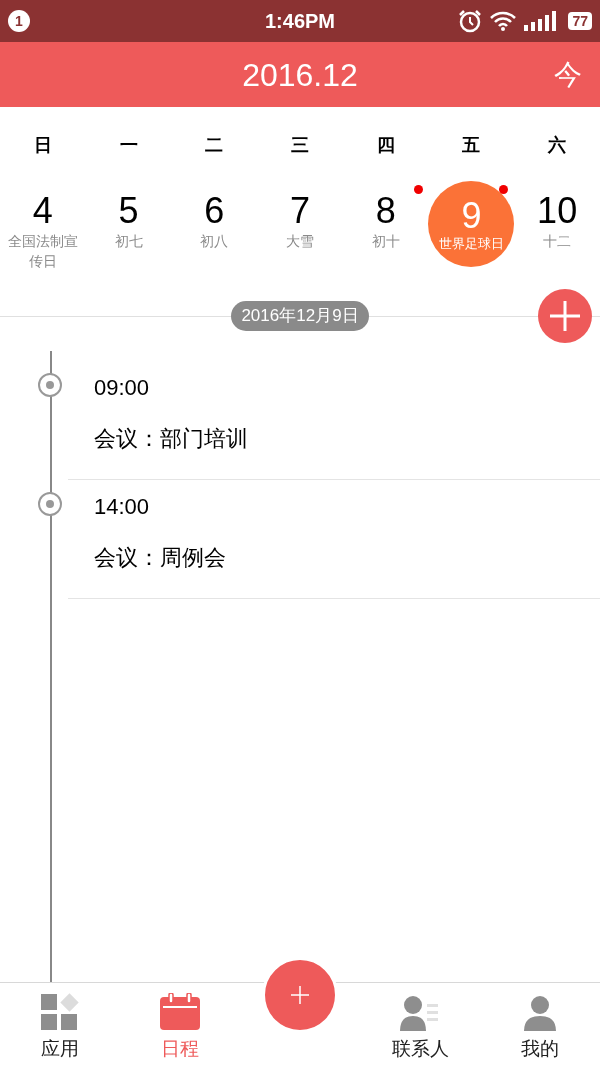 The height and width of the screenshot is (1067, 600). What do you see at coordinates (180, 1011) in the screenshot?
I see `calendar-icon` at bounding box center [180, 1011].